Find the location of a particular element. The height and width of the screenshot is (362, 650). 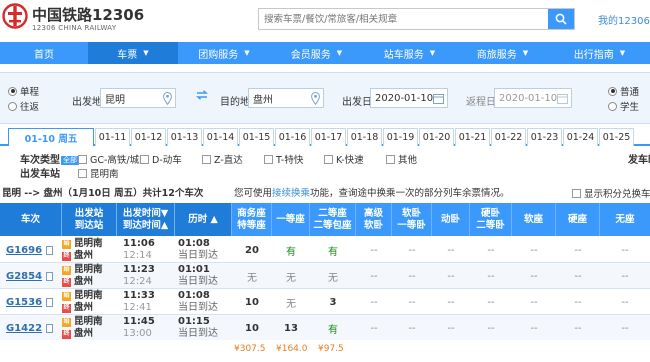

date-tab: 01-23 is located at coordinates (544, 137).